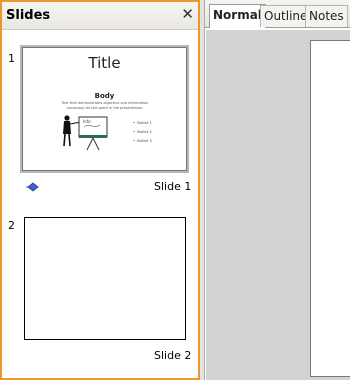  I want to click on board-text: Info, so click(87, 121).